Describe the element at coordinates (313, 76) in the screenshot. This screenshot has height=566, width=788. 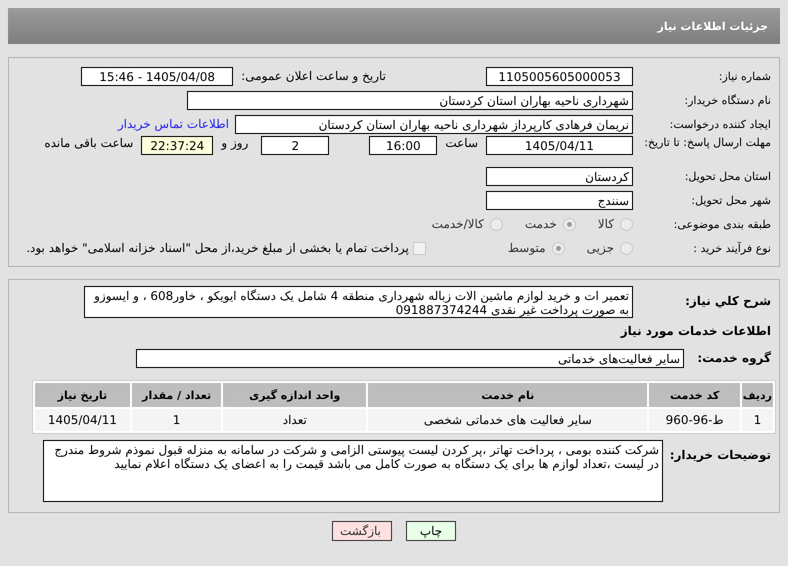
I see `field-label: تاریخ و ساعت اعلان عمومی:` at that location.